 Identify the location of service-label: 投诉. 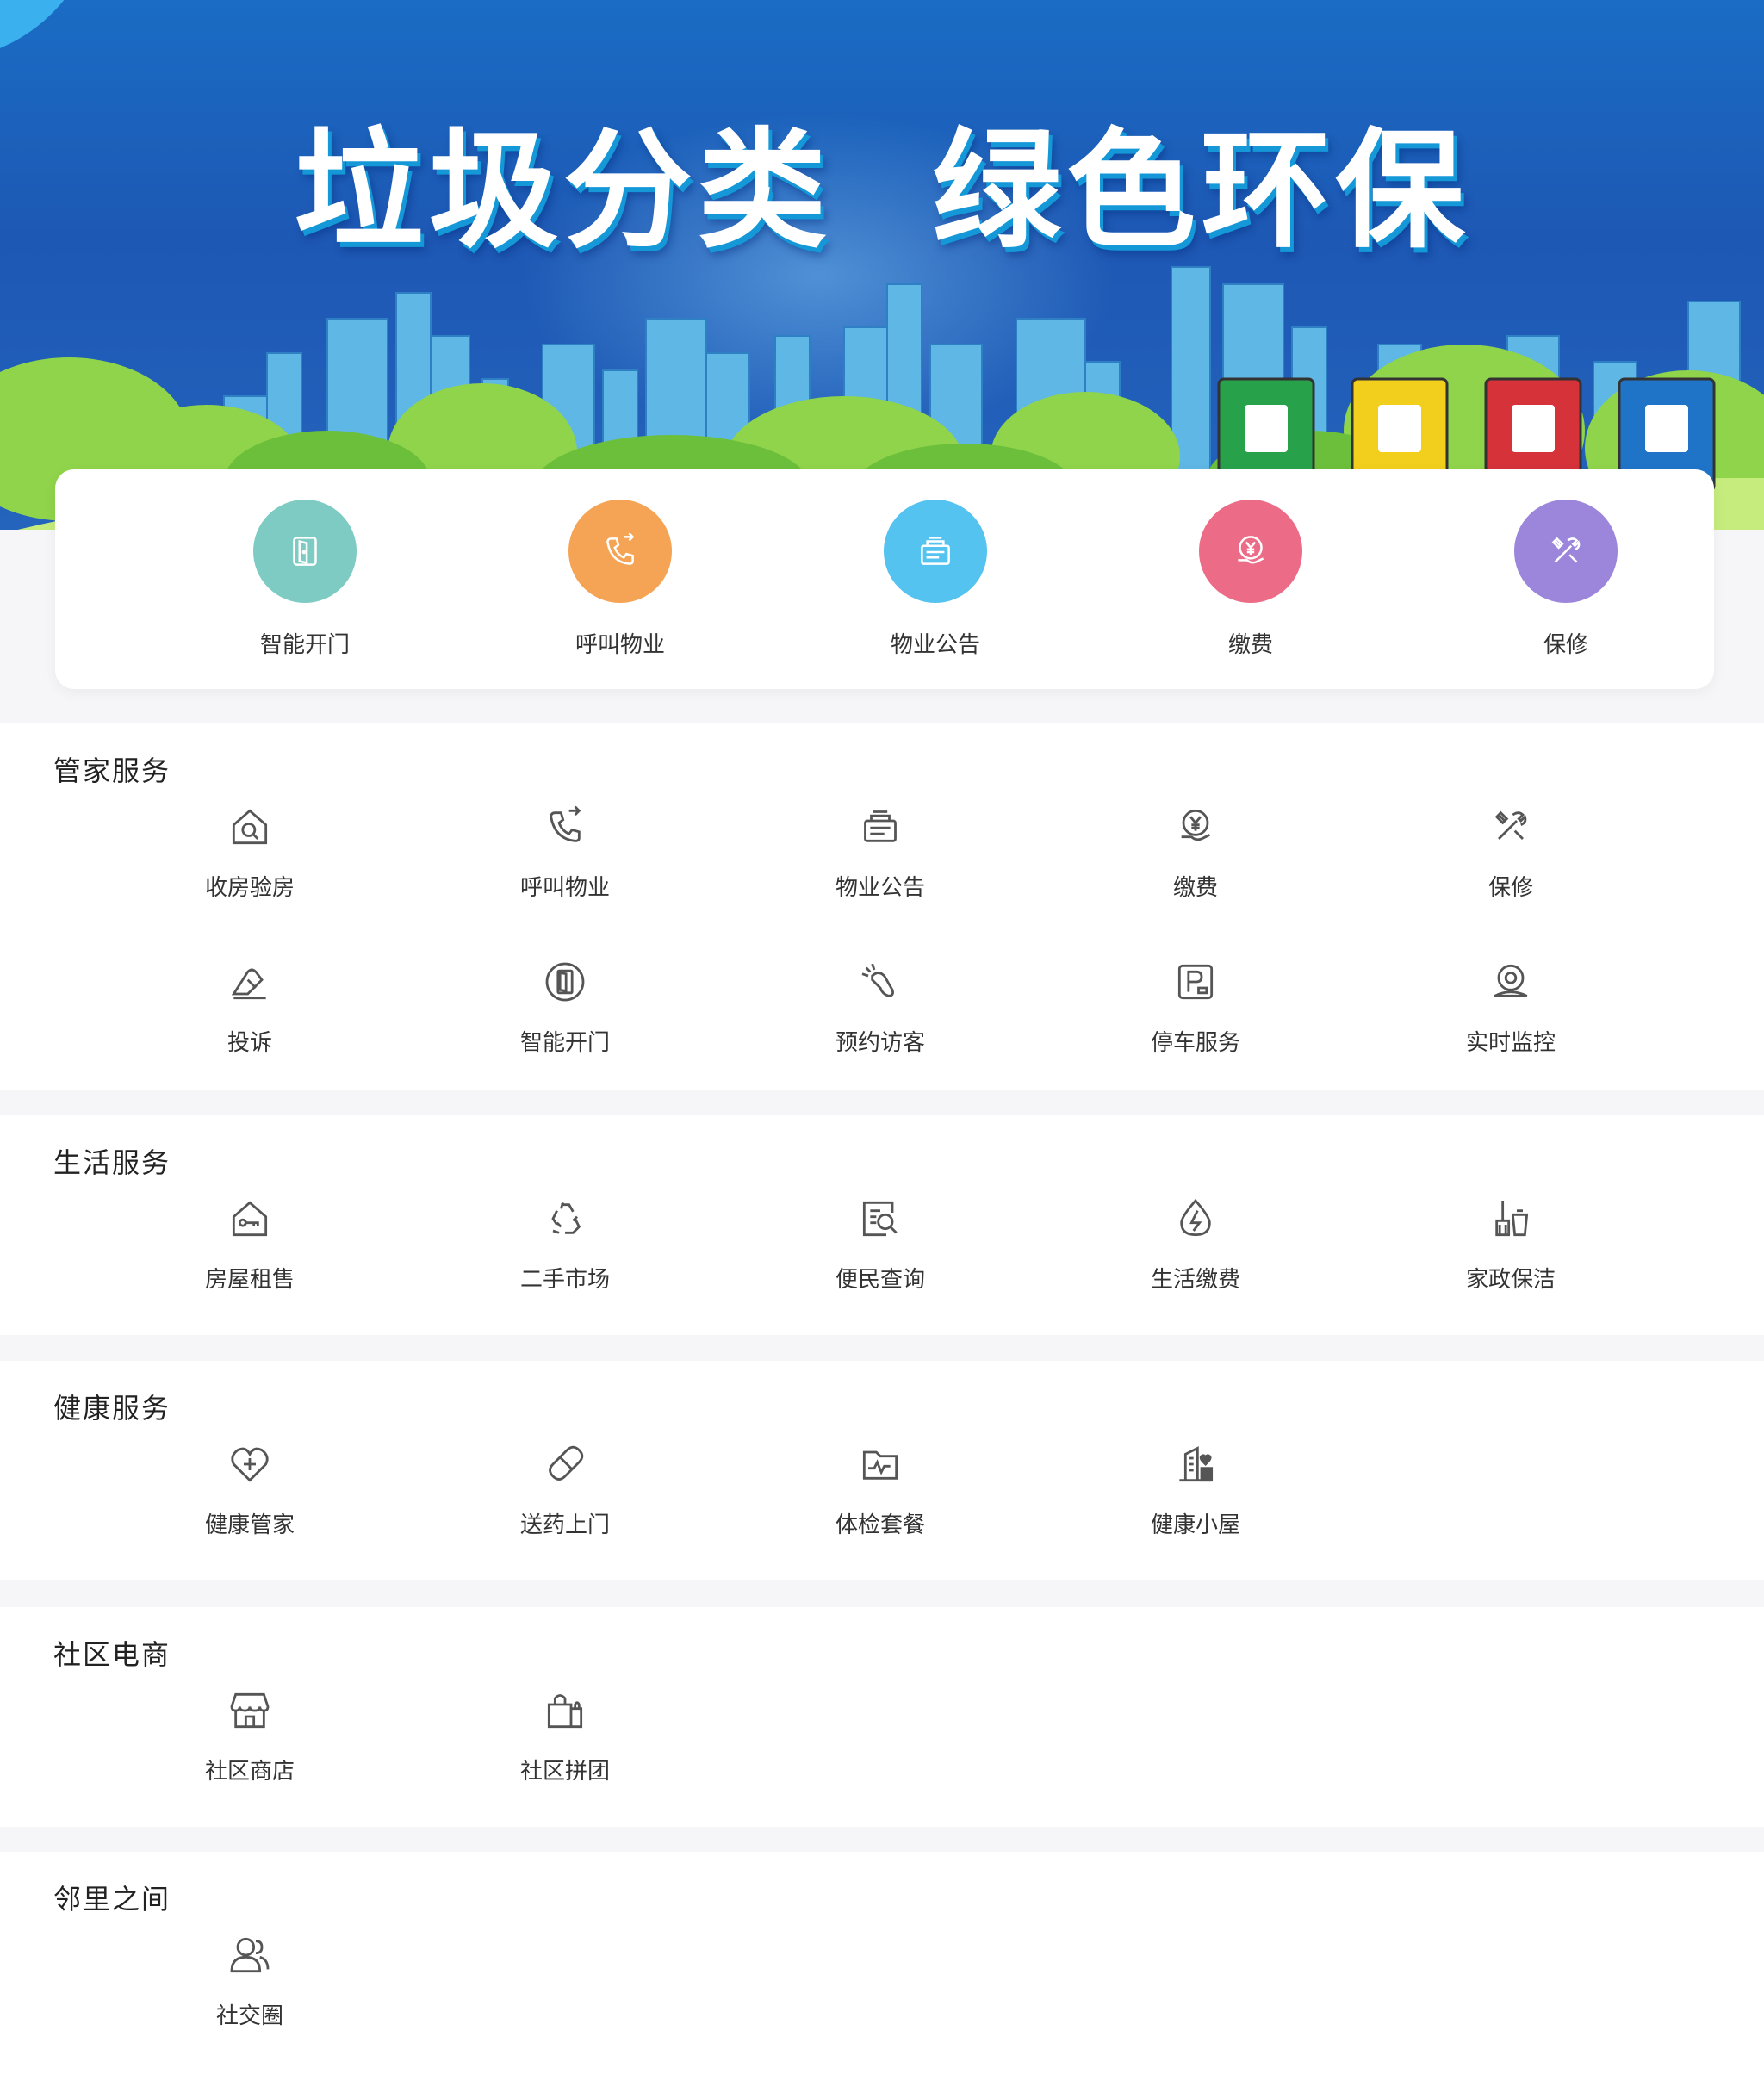
(250, 1043).